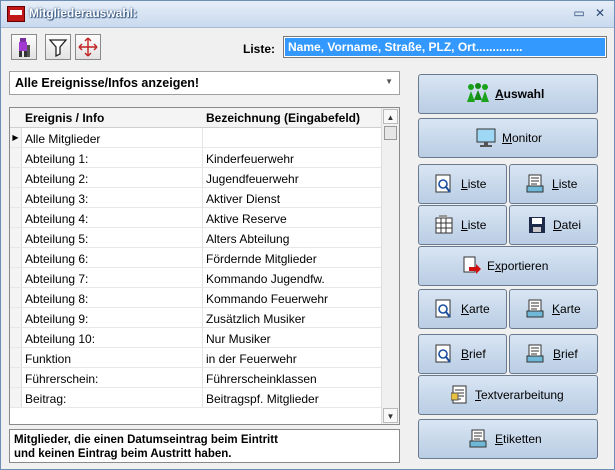 Image resolution: width=615 pixels, height=470 pixels. Describe the element at coordinates (57, 159) in the screenshot. I see `cell-info: Abteilung 1:` at that location.